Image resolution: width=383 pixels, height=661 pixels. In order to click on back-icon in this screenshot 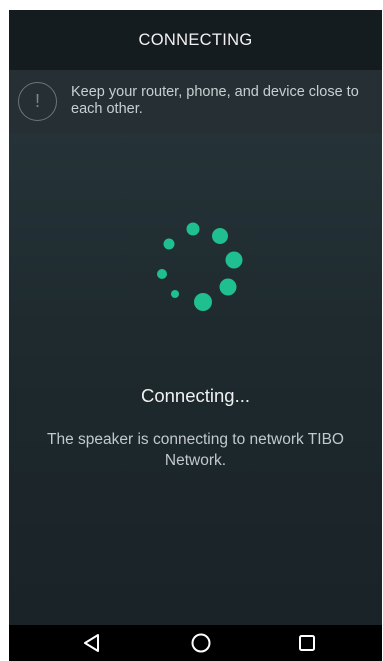, I will do `click(91, 643)`.